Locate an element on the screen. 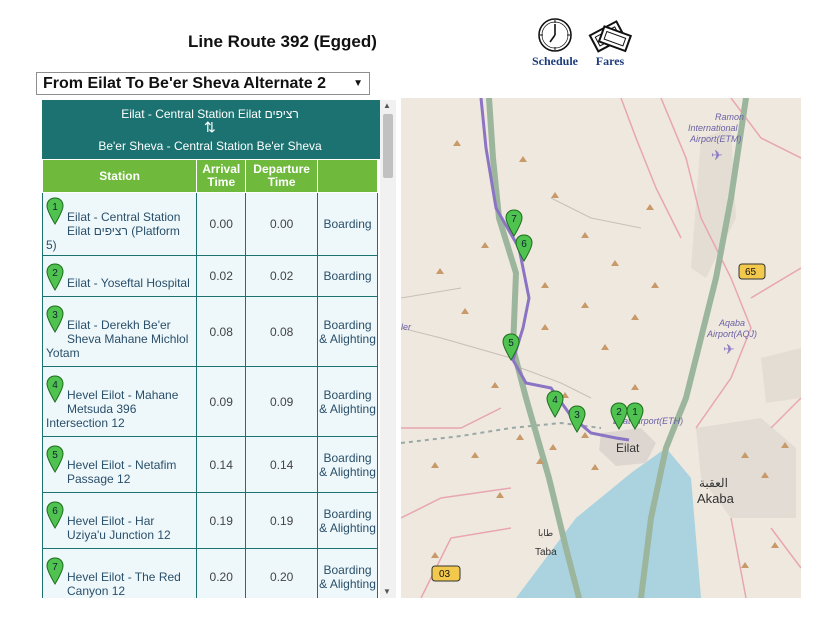 The image size is (824, 629). station-cell: 7 Hevel Eilot - The Red Canyon 12 is located at coordinates (120, 573).